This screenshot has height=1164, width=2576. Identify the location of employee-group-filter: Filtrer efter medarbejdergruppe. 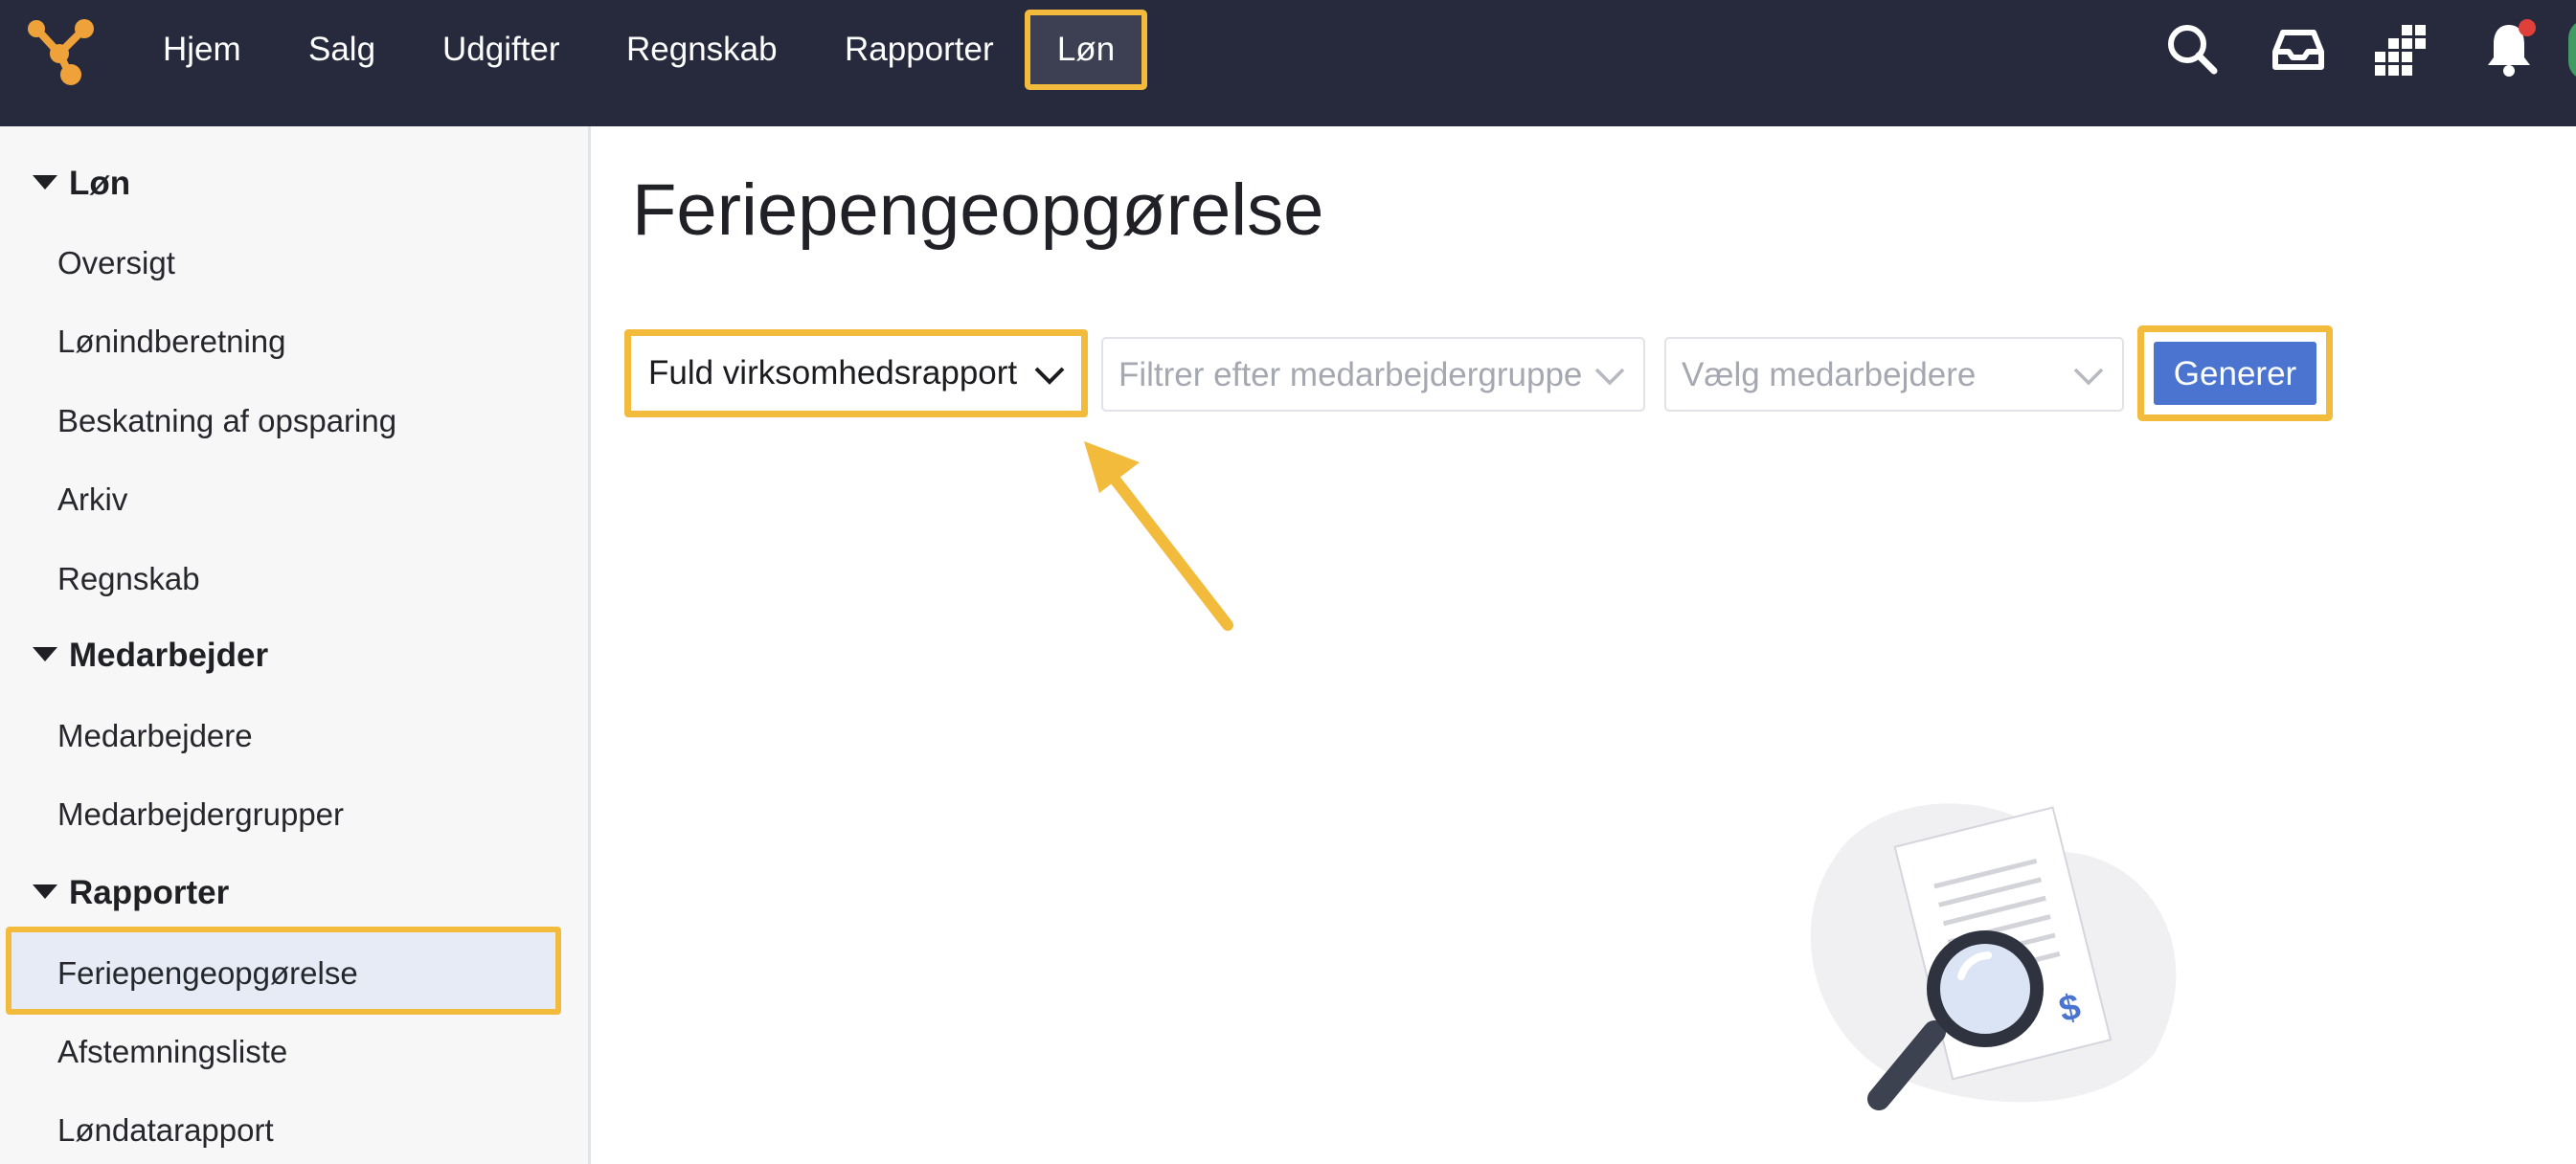
(1373, 374).